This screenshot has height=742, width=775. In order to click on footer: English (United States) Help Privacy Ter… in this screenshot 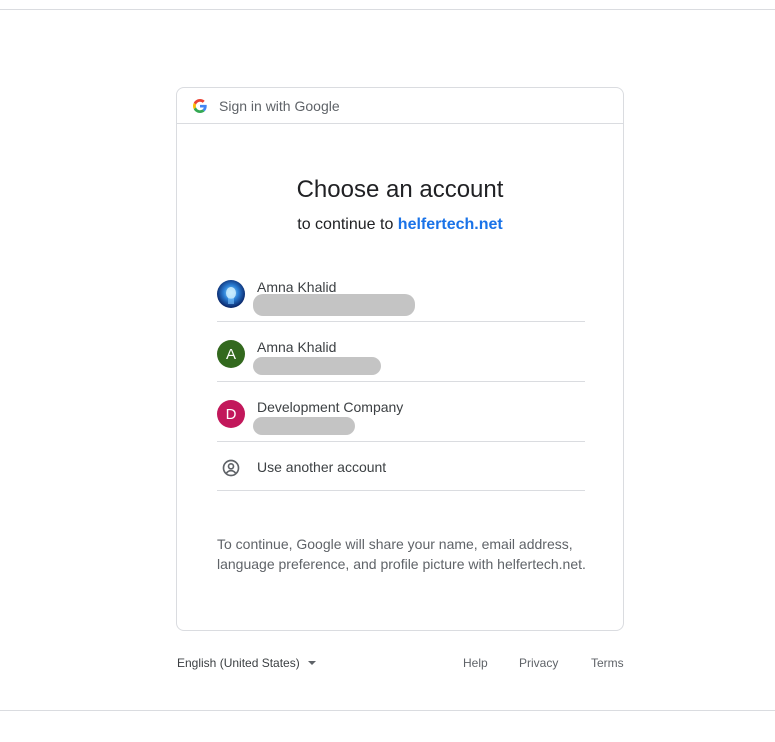, I will do `click(401, 664)`.